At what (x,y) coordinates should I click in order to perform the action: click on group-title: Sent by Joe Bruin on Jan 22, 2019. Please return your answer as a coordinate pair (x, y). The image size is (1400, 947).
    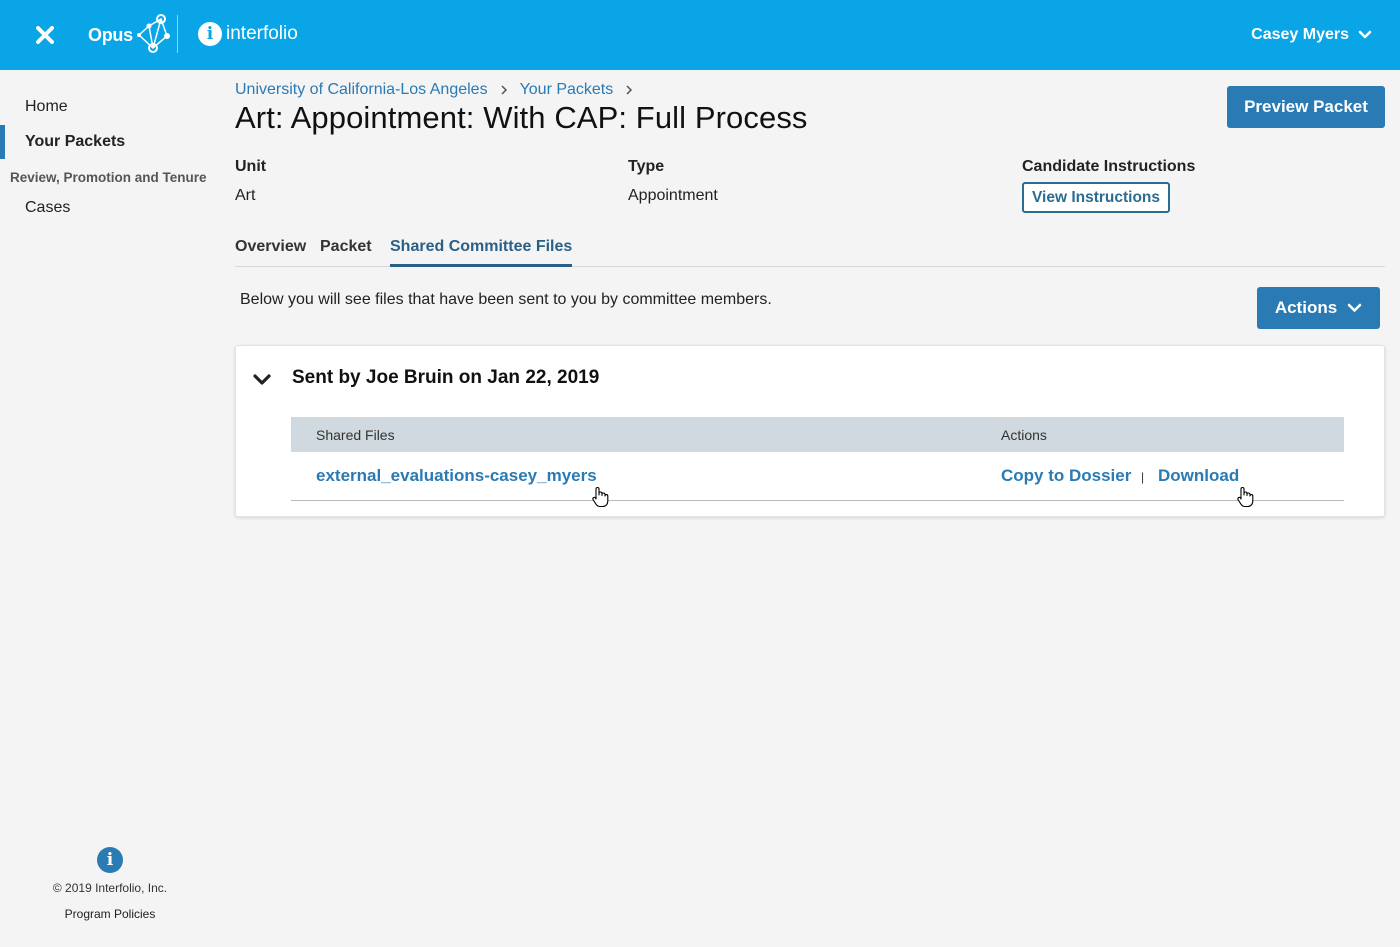
    Looking at the image, I should click on (446, 377).